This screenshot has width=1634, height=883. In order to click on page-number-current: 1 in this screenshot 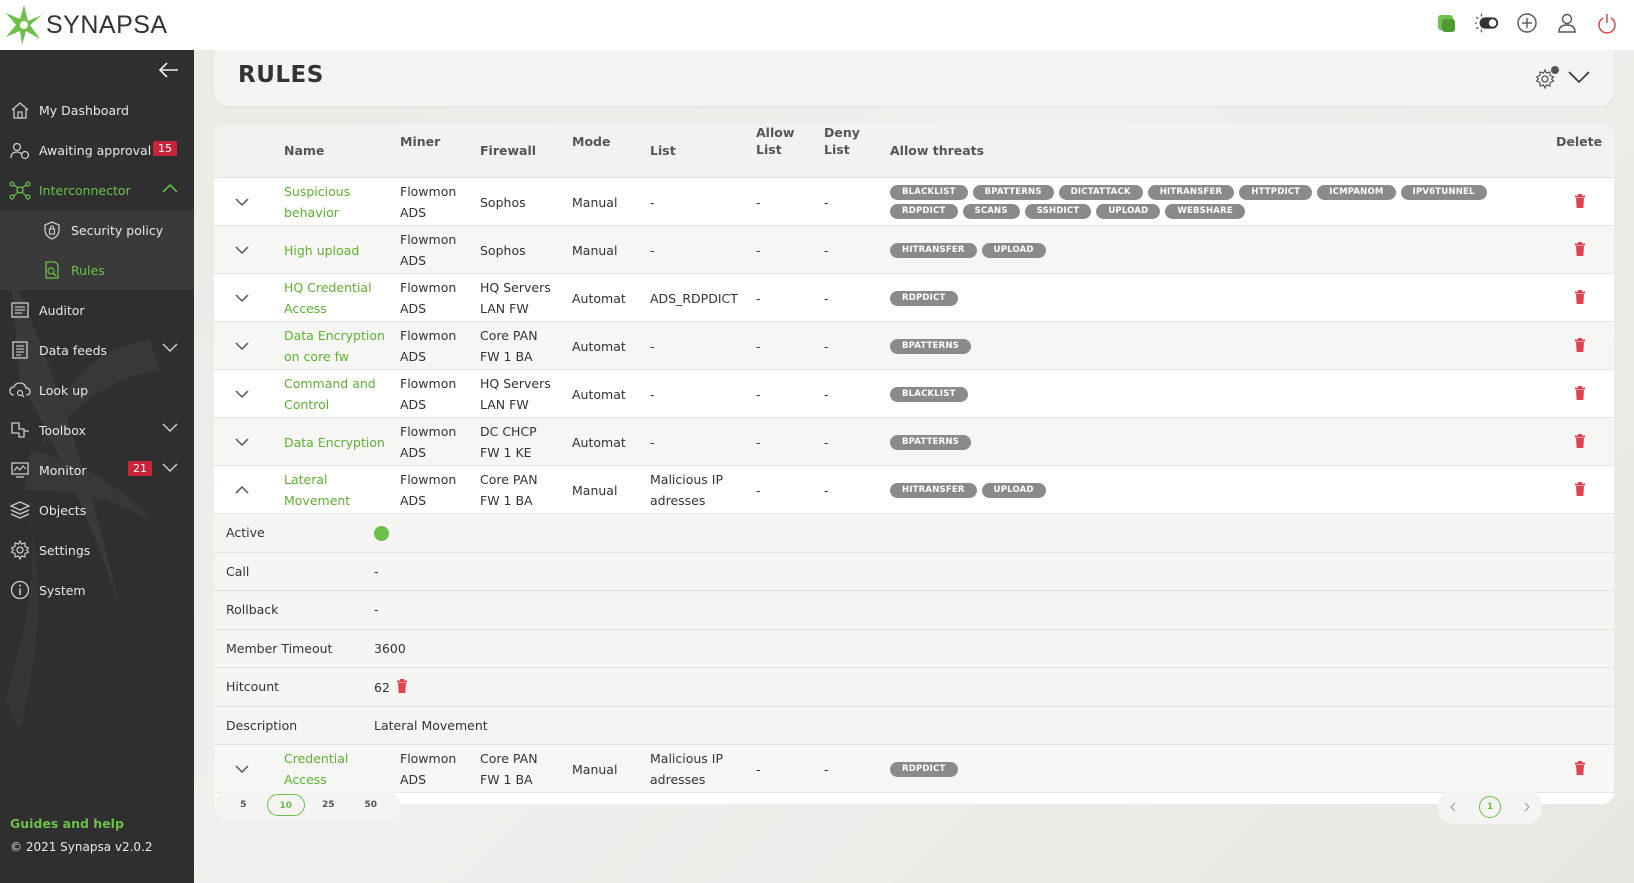, I will do `click(1489, 807)`.